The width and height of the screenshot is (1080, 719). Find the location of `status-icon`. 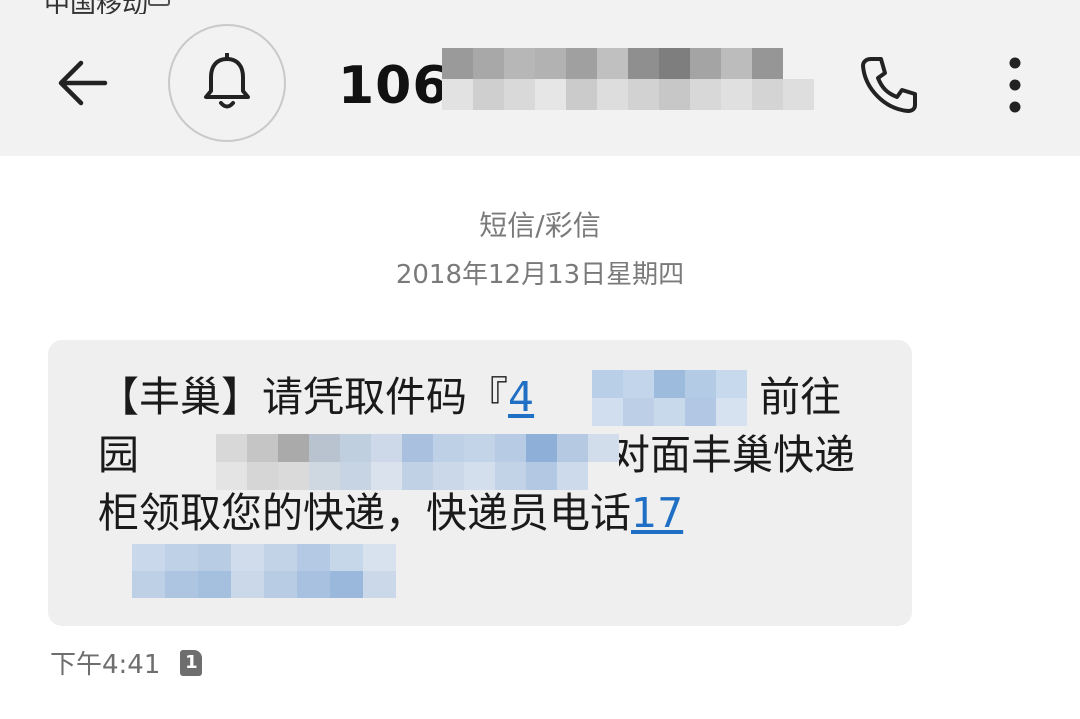

status-icon is located at coordinates (159, 3).